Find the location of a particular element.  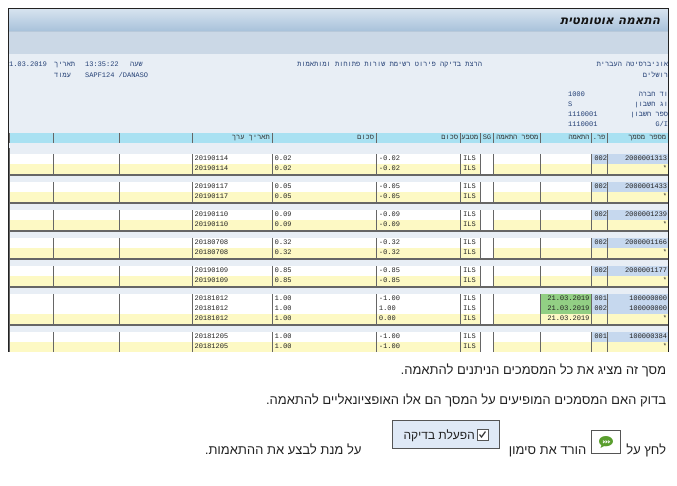

execute-button is located at coordinates (606, 442).